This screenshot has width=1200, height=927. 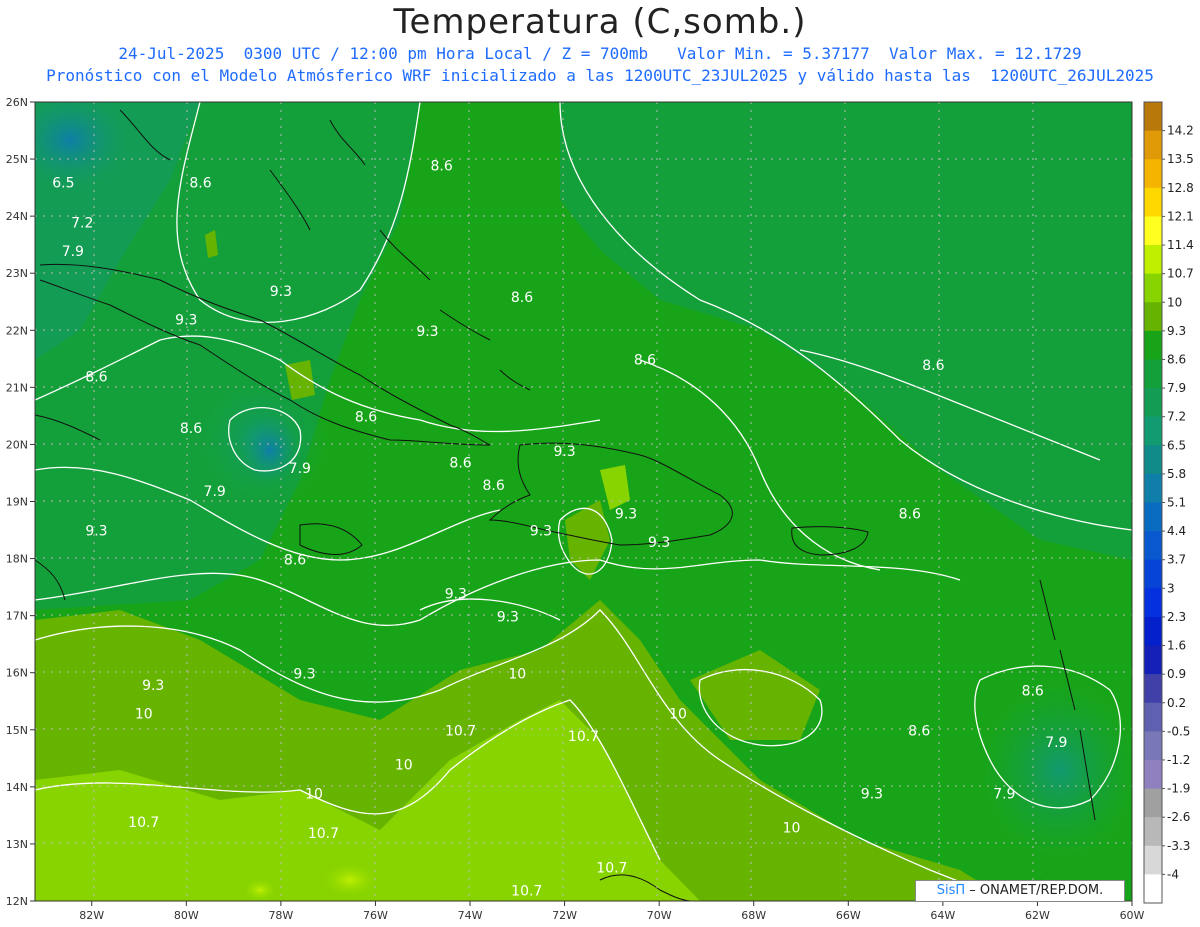 What do you see at coordinates (1132, 915) in the screenshot?
I see `lon-tick-label: 60W` at bounding box center [1132, 915].